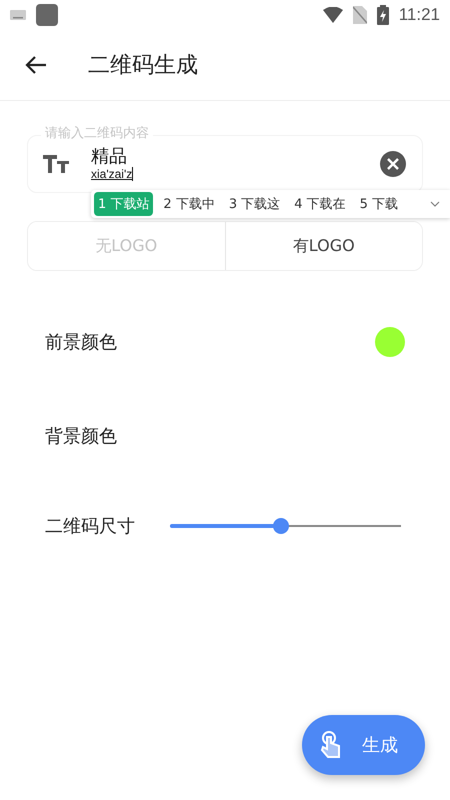 Image resolution: width=450 pixels, height=800 pixels. What do you see at coordinates (435, 204) in the screenshot?
I see `chevron-down-icon` at bounding box center [435, 204].